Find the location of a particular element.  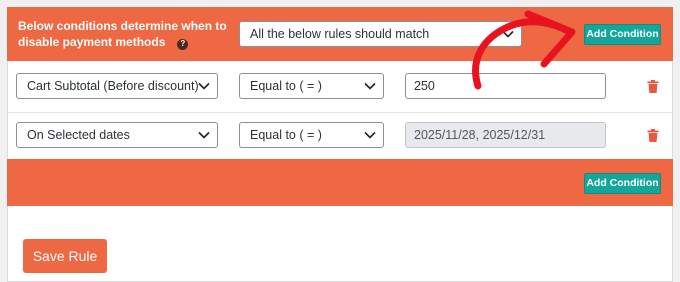

operator-select-1: Equal to ( = ) is located at coordinates (311, 86).